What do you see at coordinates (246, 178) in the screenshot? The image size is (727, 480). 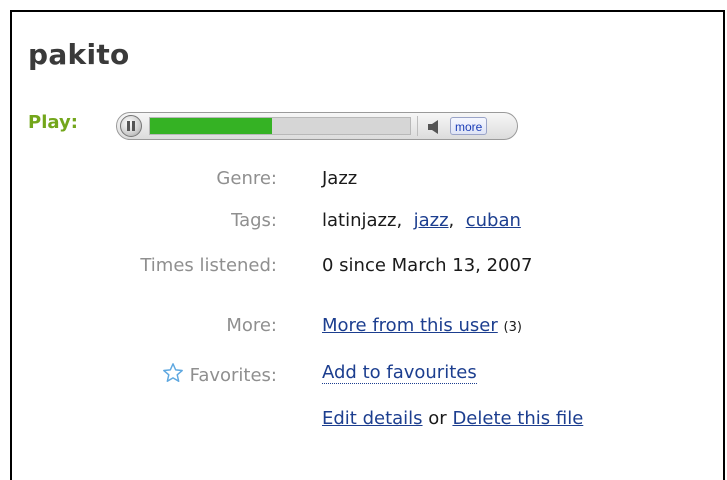 I see `genre-label: Genre:` at bounding box center [246, 178].